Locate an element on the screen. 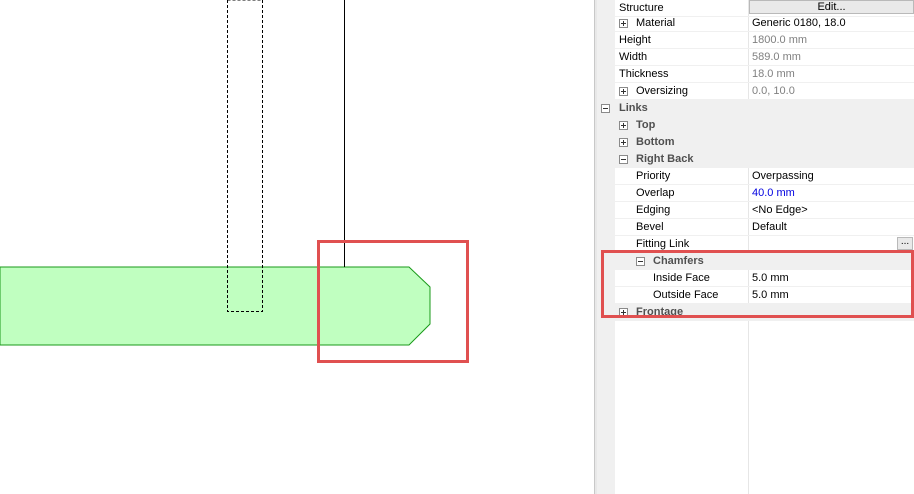 The image size is (914, 494). highlight-box-chamfers is located at coordinates (757, 284).